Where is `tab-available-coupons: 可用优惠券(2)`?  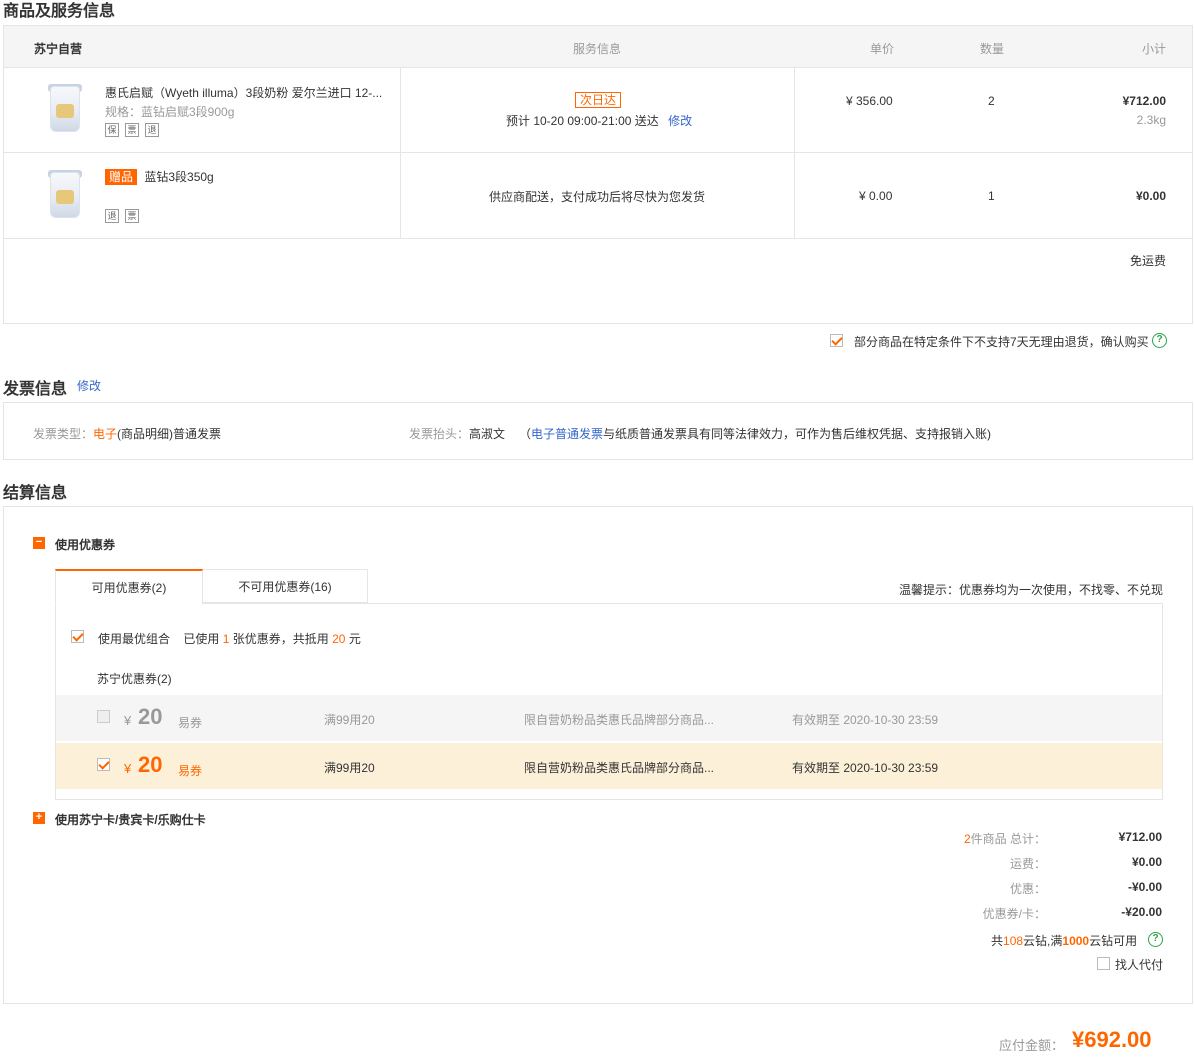
tab-available-coupons: 可用优惠券(2) is located at coordinates (129, 587).